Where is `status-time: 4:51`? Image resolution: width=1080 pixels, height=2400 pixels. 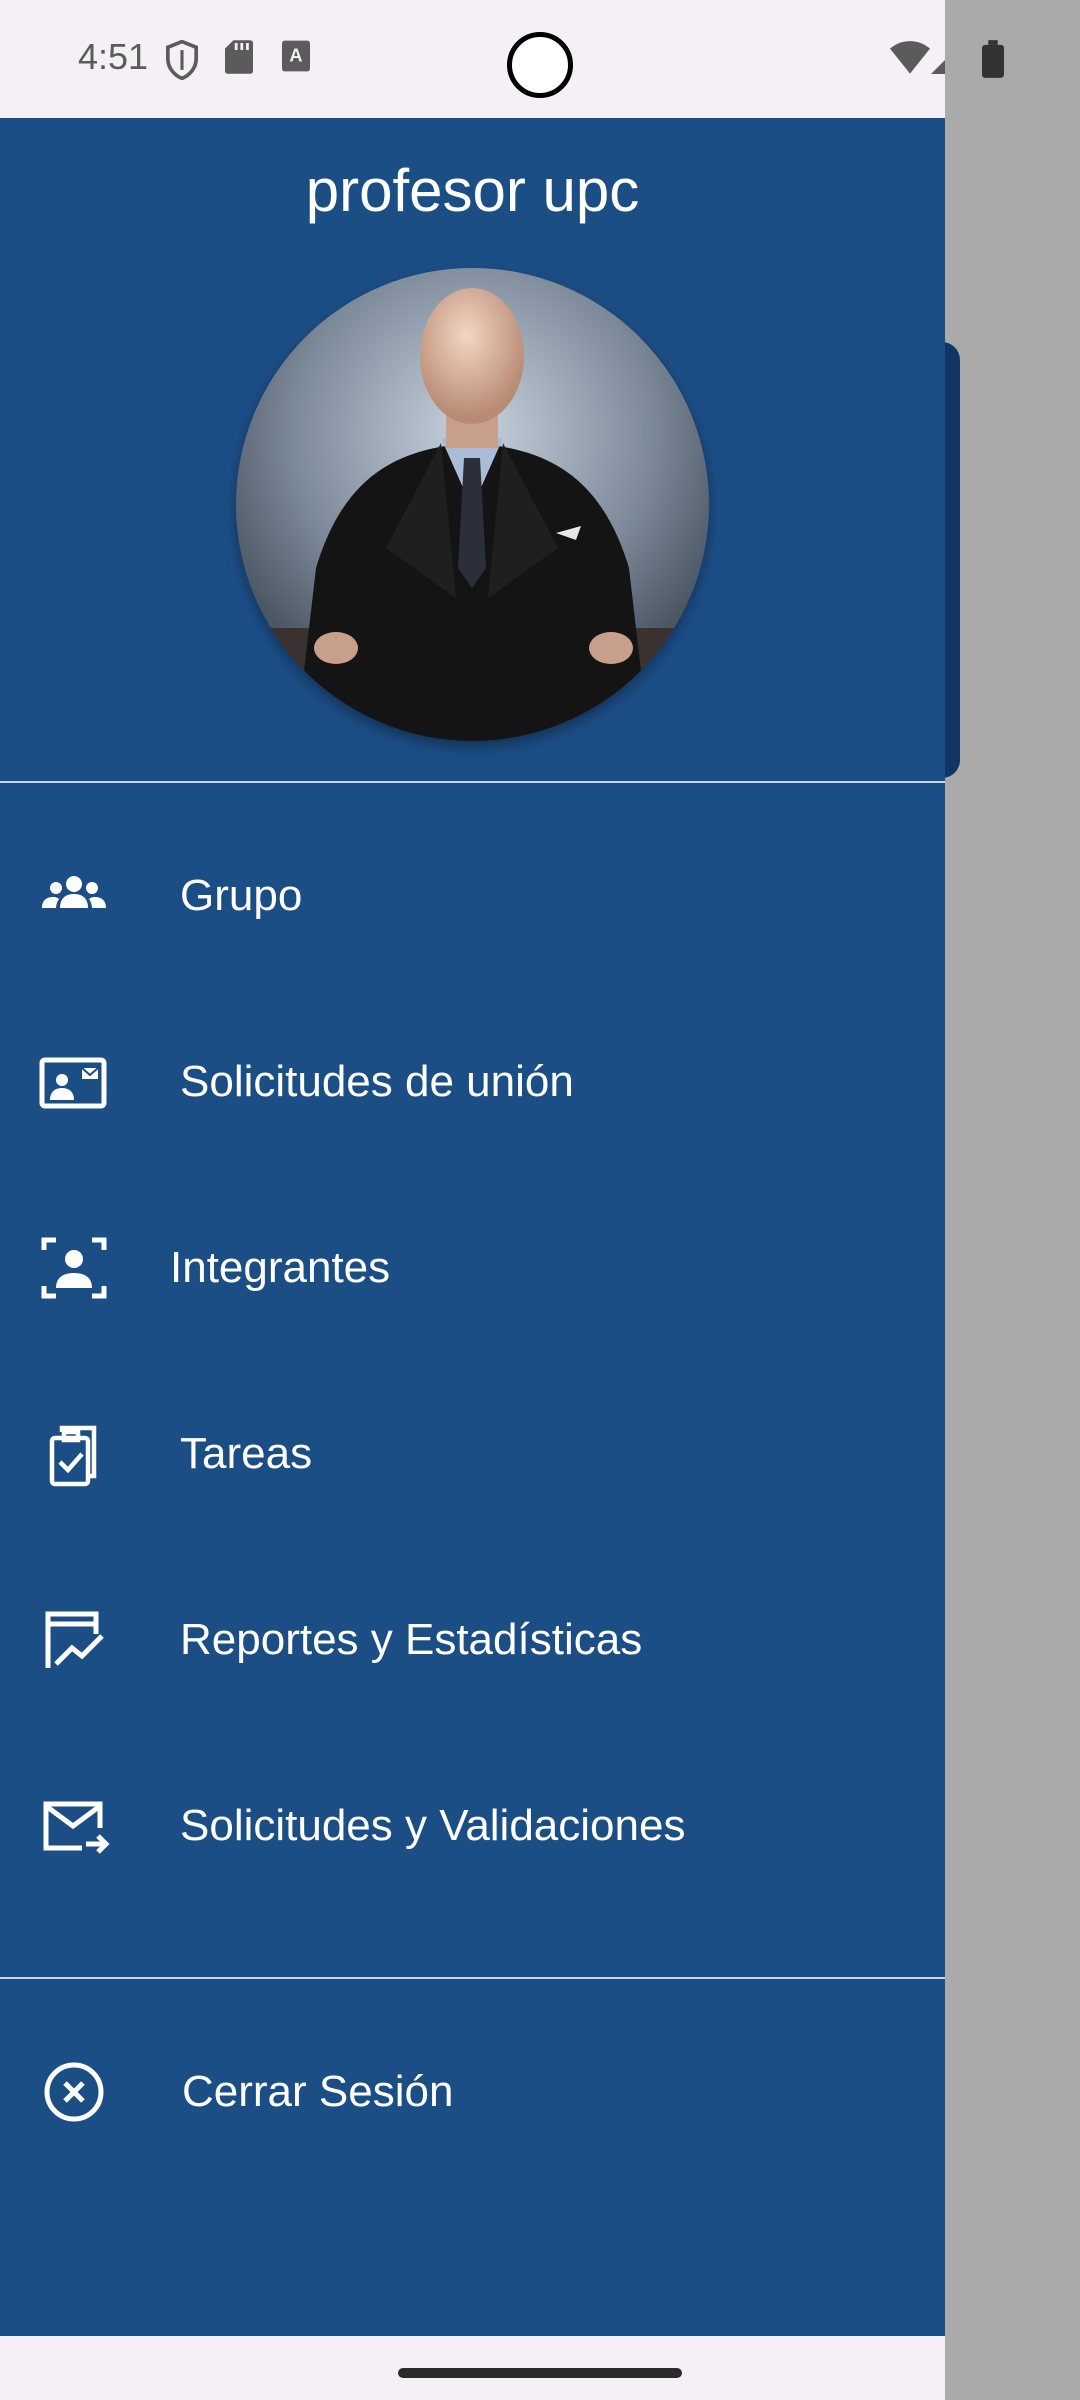 status-time: 4:51 is located at coordinates (113, 56).